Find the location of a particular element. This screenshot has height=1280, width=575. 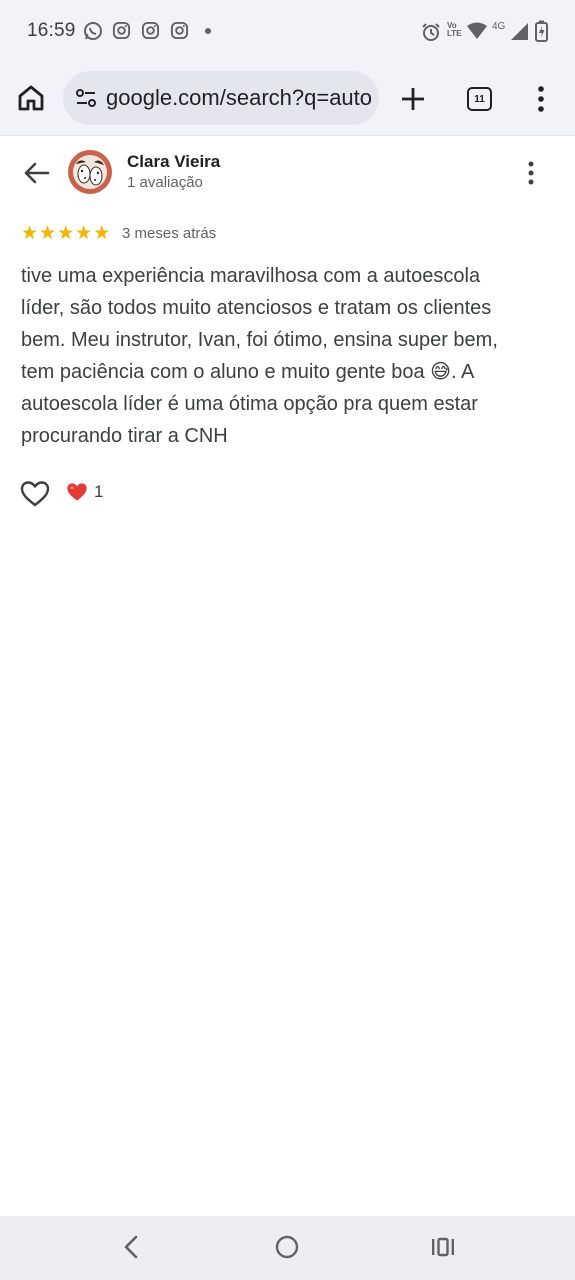

system-navigation-bar is located at coordinates (287, 1248).